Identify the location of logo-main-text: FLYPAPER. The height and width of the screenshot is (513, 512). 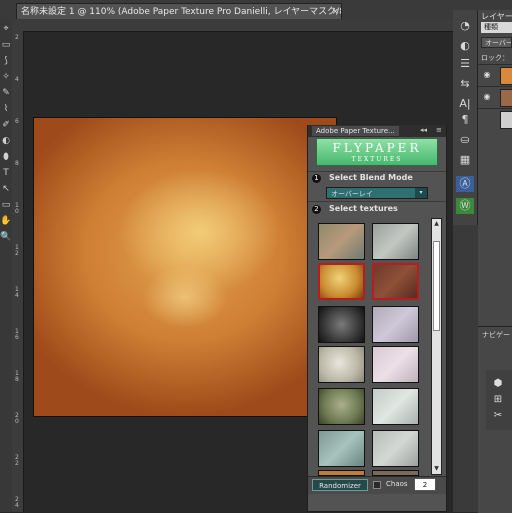
(377, 148).